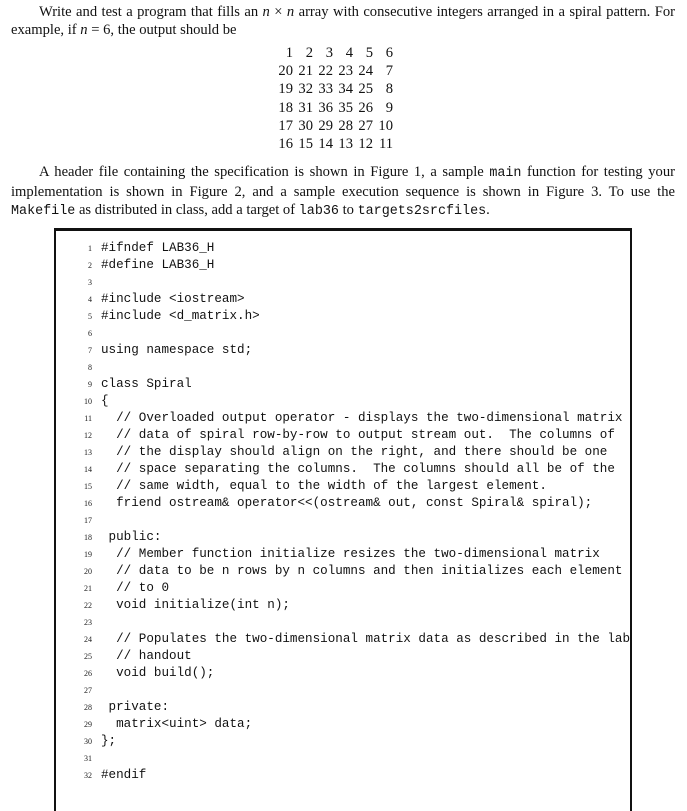 This screenshot has width=687, height=811. Describe the element at coordinates (90, 316) in the screenshot. I see `line-number: 5` at that location.